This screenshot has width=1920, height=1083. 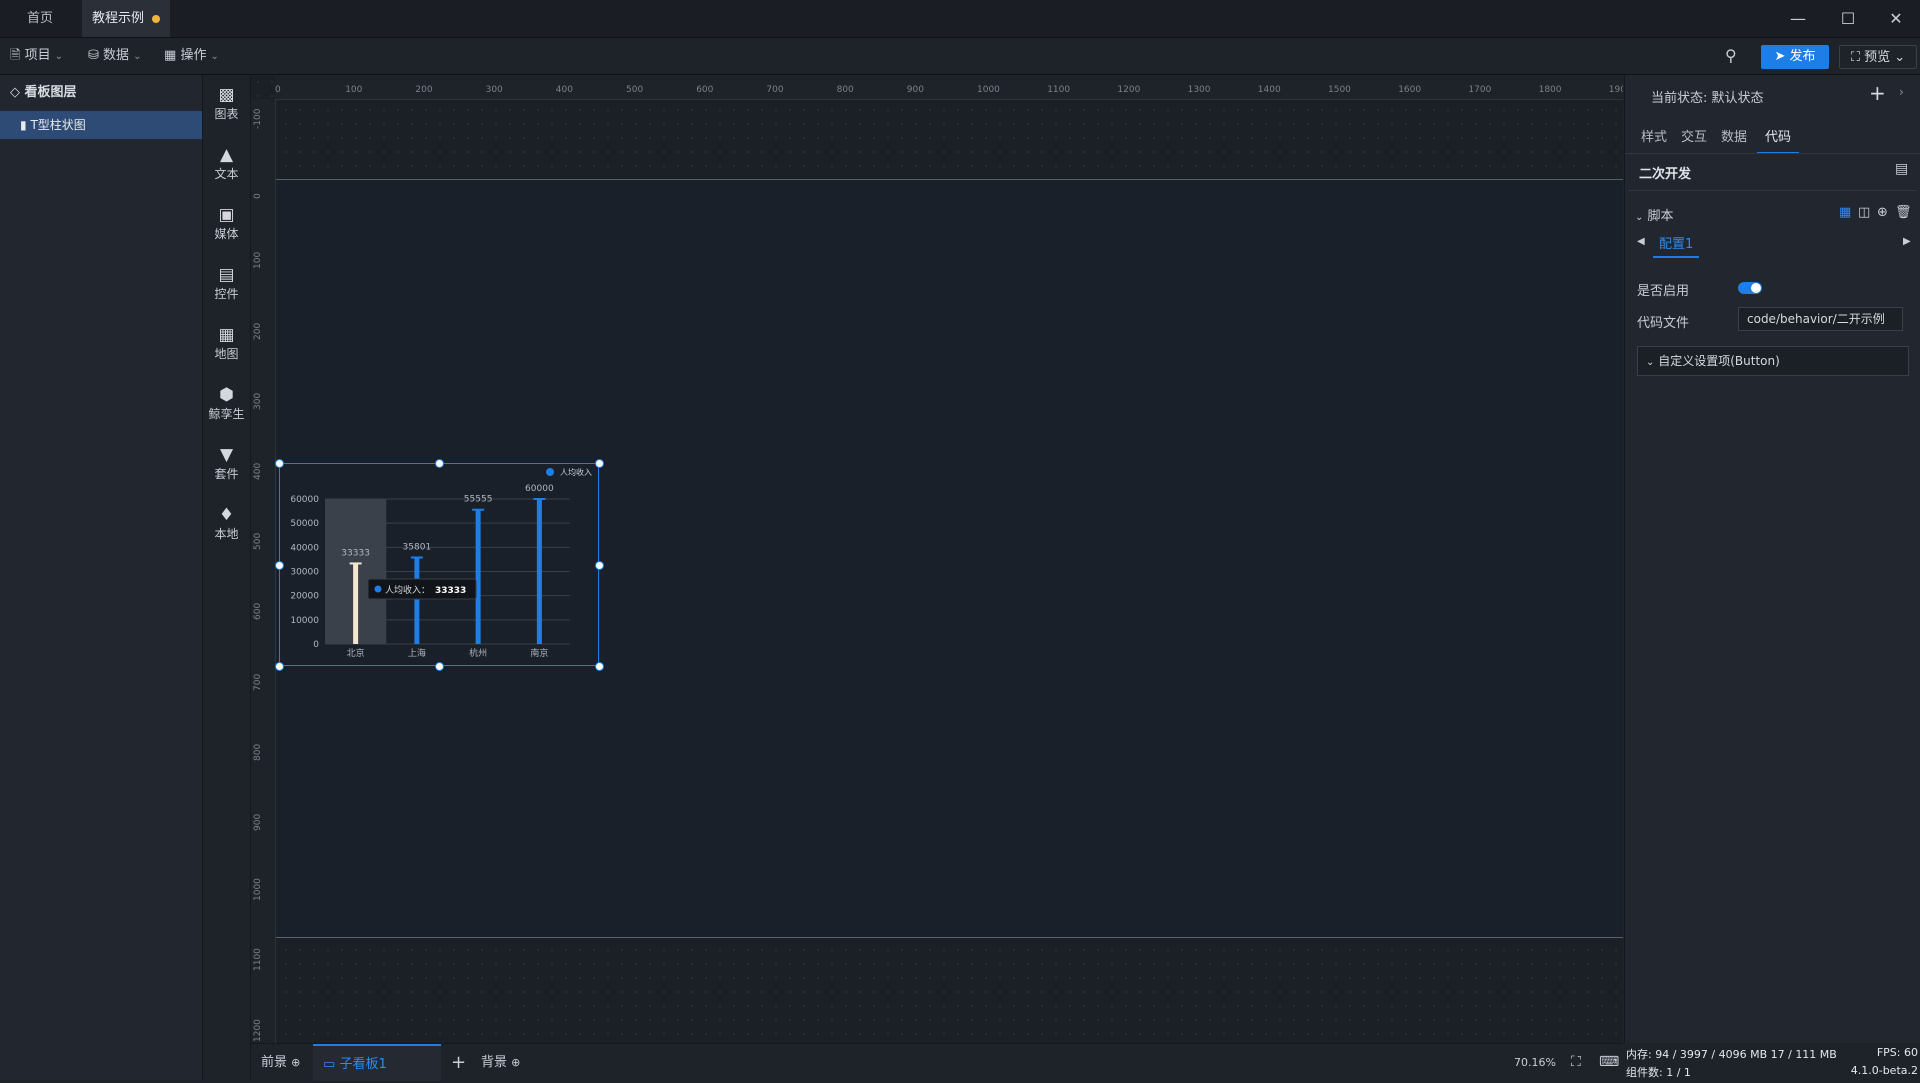 I want to click on chevron-left-icon: ◀, so click(x=1641, y=241).